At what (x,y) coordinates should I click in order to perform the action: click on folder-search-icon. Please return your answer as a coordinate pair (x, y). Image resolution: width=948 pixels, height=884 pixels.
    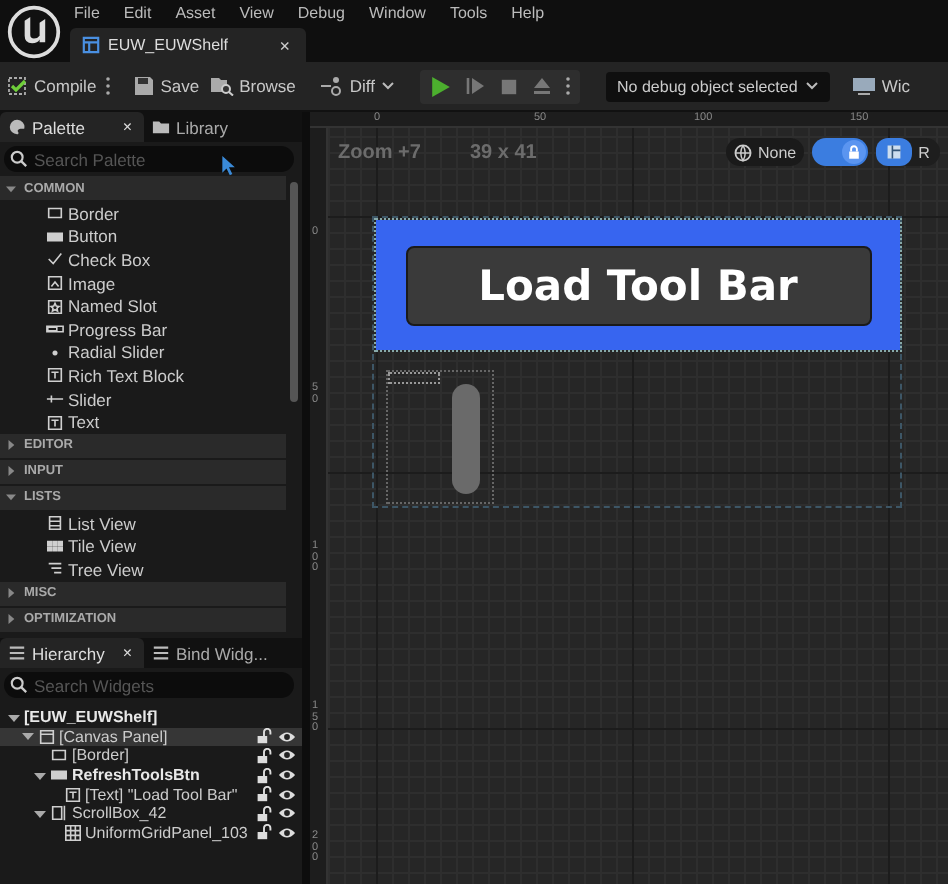
    Looking at the image, I should click on (221, 86).